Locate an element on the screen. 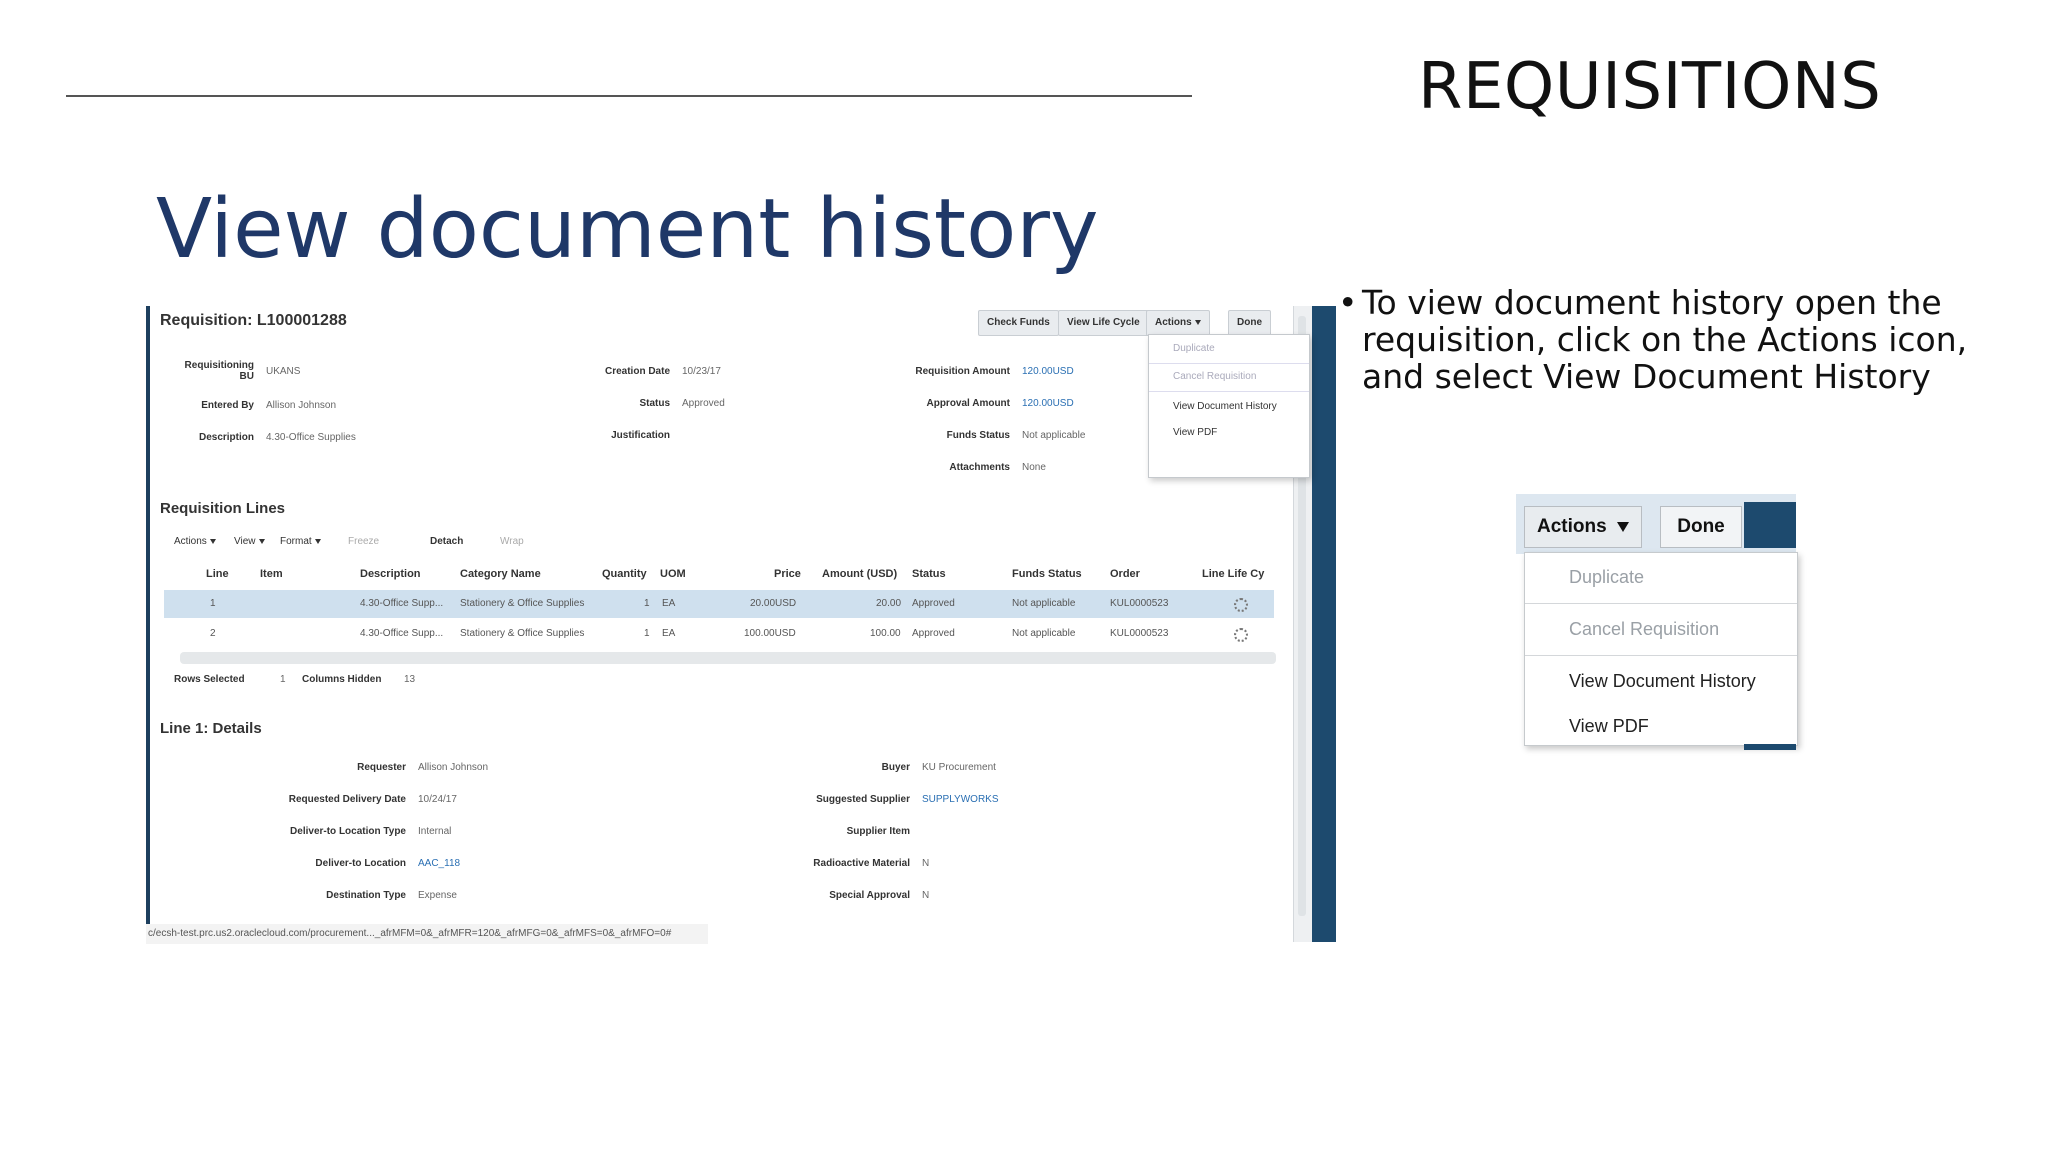  zoom-actions-button: Actions is located at coordinates (1583, 527).